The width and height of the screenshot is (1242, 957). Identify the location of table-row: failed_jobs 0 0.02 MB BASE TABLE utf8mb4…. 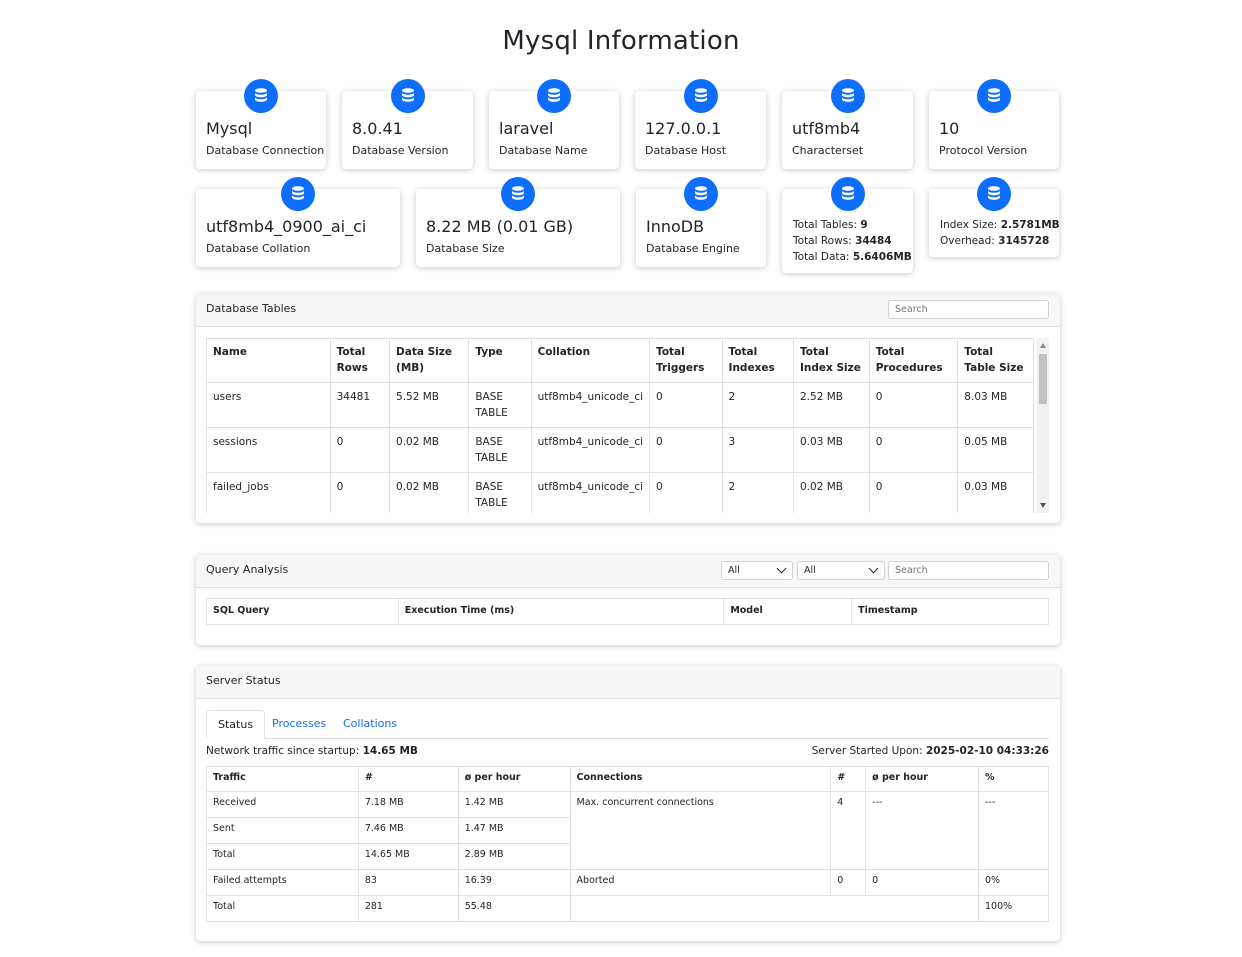
(620, 492).